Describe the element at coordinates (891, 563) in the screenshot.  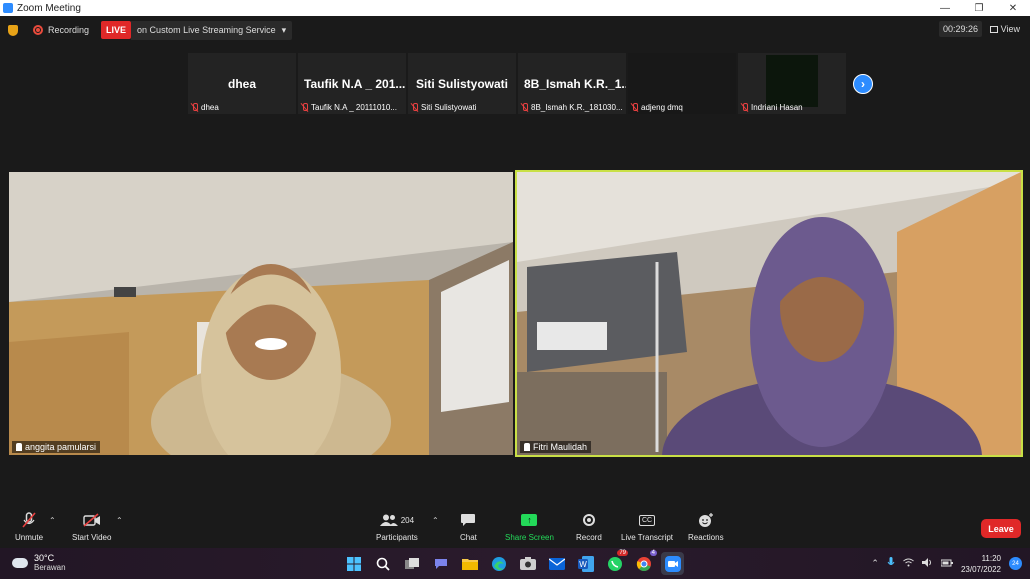
I see `microphone-icon` at that location.